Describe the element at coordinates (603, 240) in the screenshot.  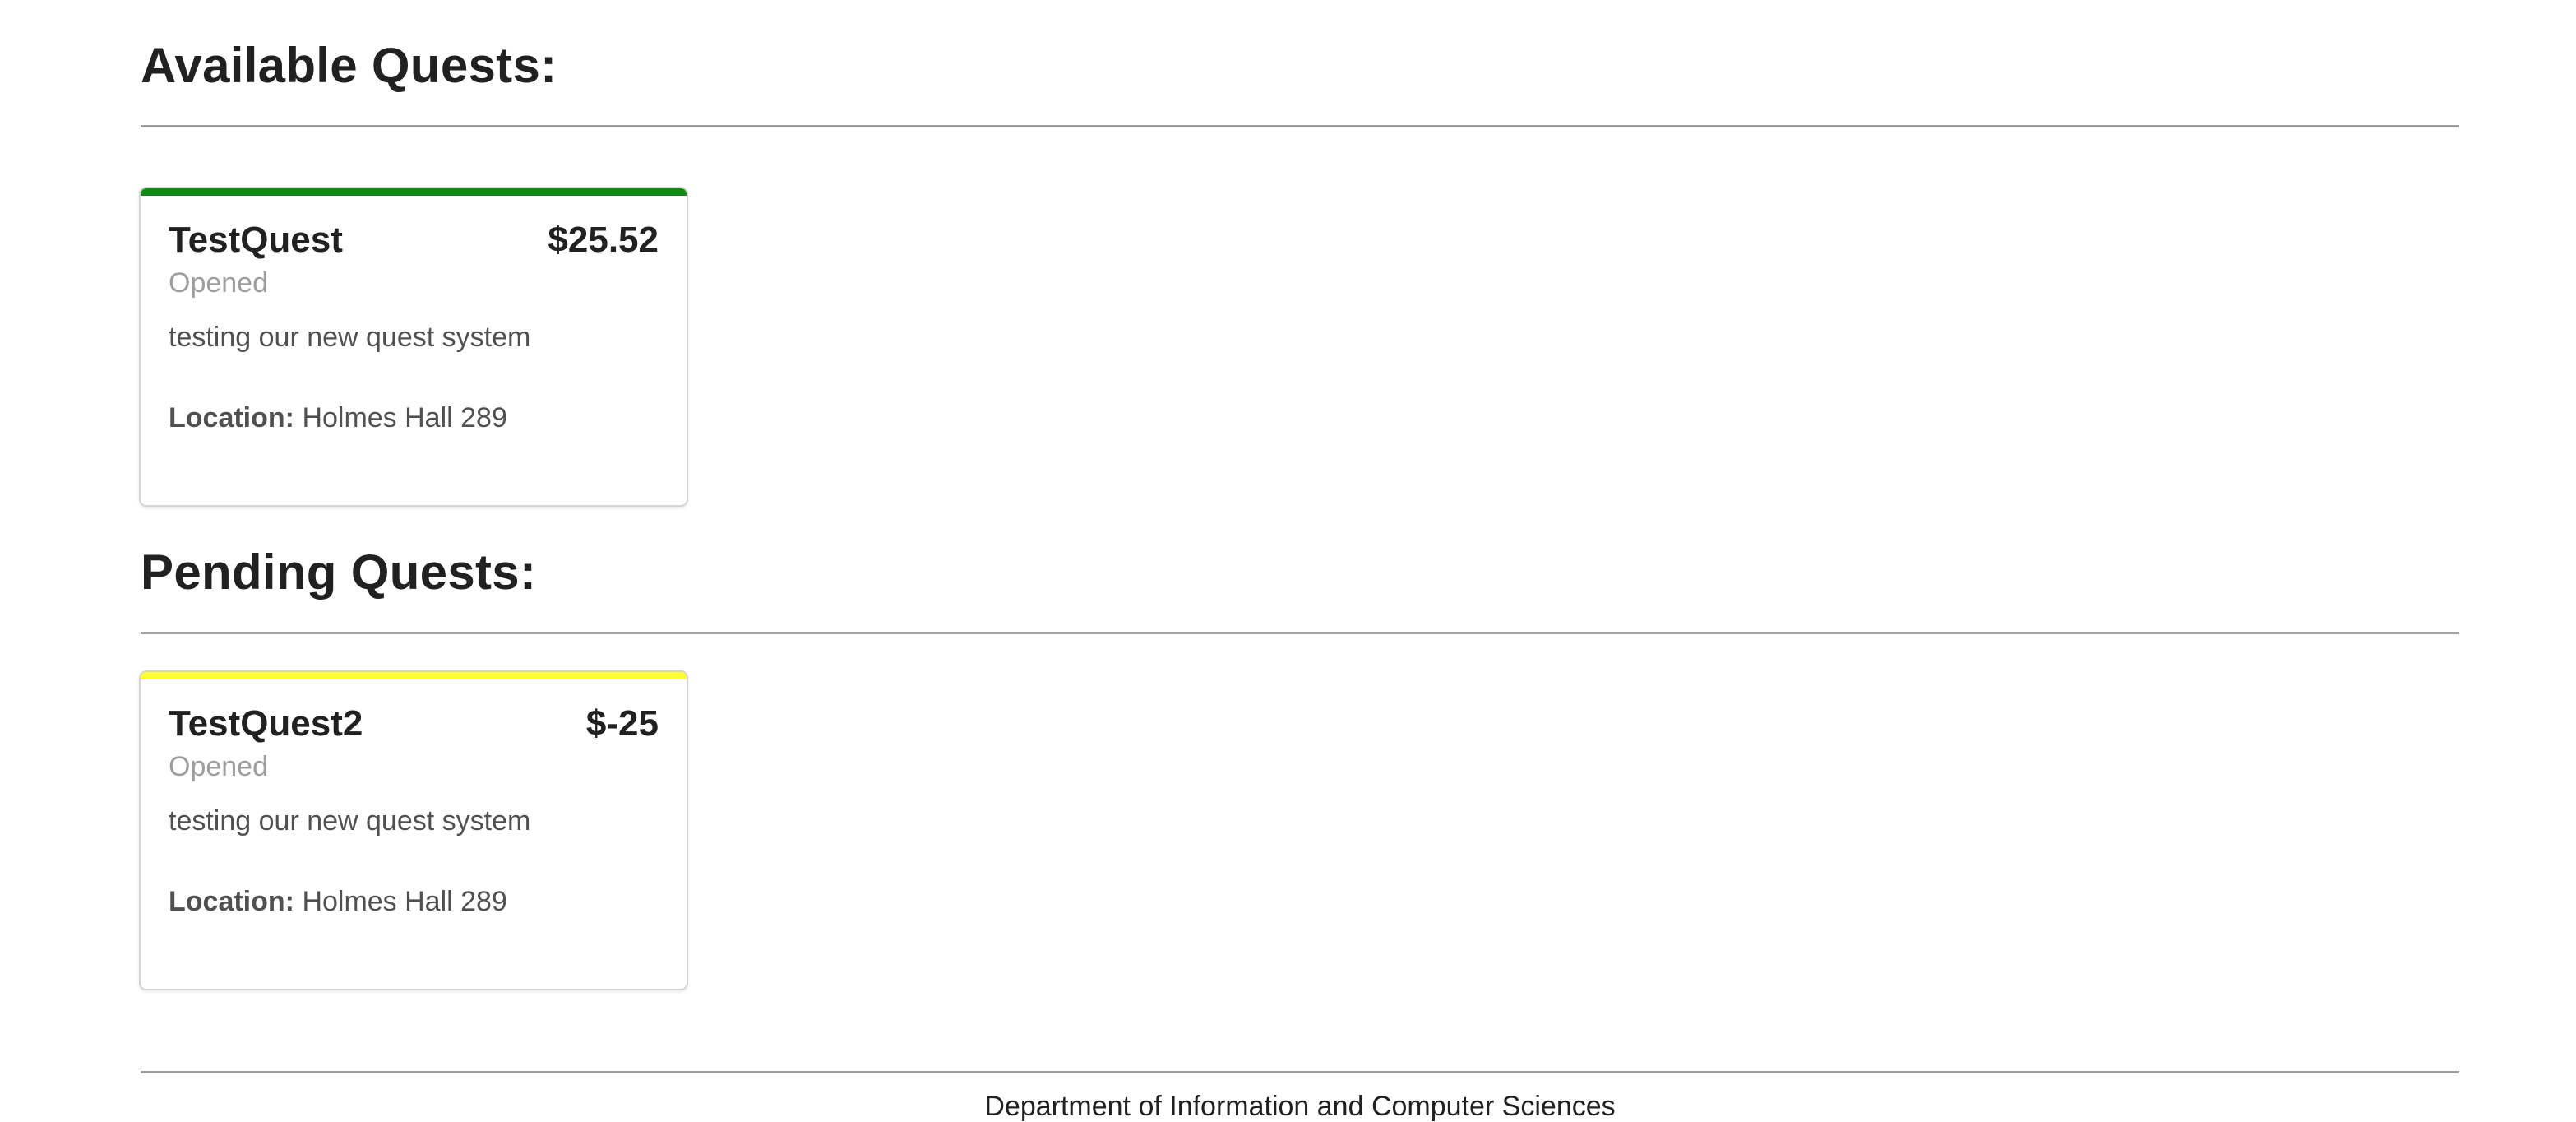
I see `quest-price: $25.52` at that location.